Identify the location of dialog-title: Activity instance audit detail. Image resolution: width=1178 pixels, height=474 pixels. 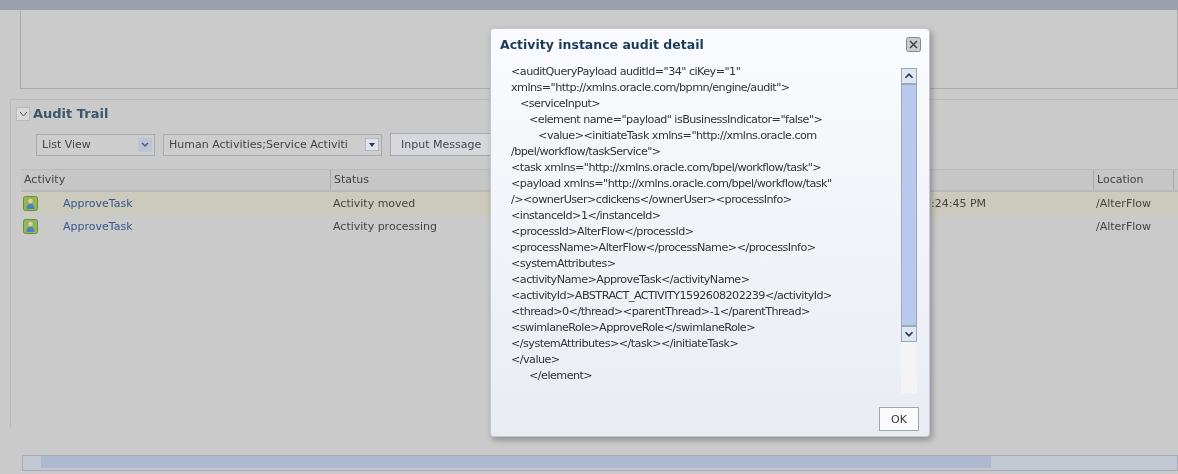
(602, 44).